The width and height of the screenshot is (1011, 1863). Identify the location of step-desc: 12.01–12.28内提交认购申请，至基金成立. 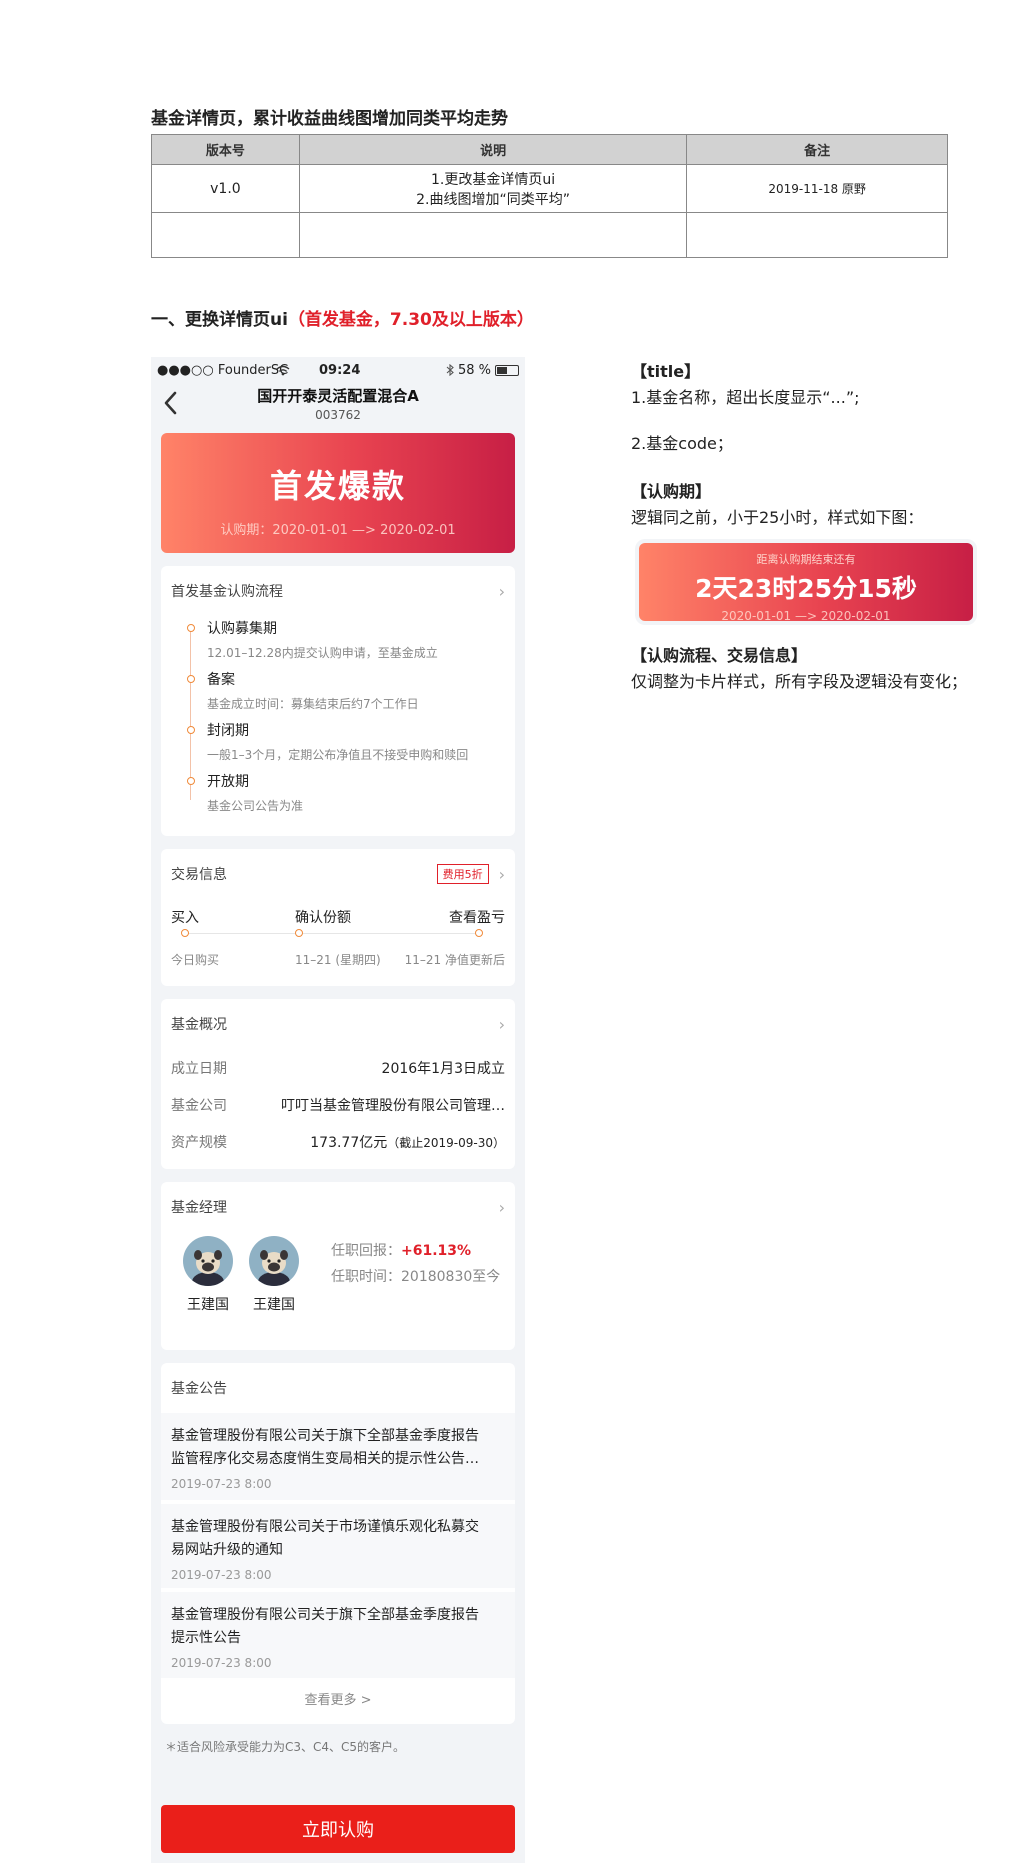
(322, 653).